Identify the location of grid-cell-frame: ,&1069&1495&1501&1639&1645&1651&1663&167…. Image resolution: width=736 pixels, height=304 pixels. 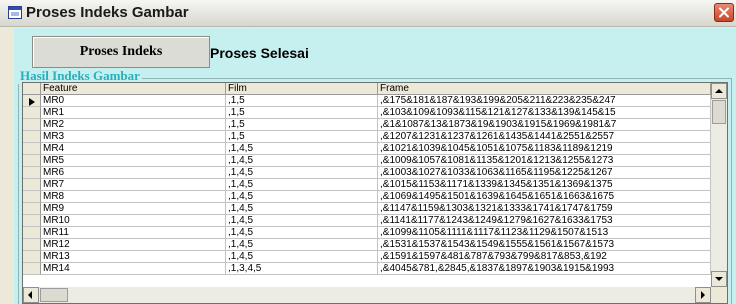
(544, 197).